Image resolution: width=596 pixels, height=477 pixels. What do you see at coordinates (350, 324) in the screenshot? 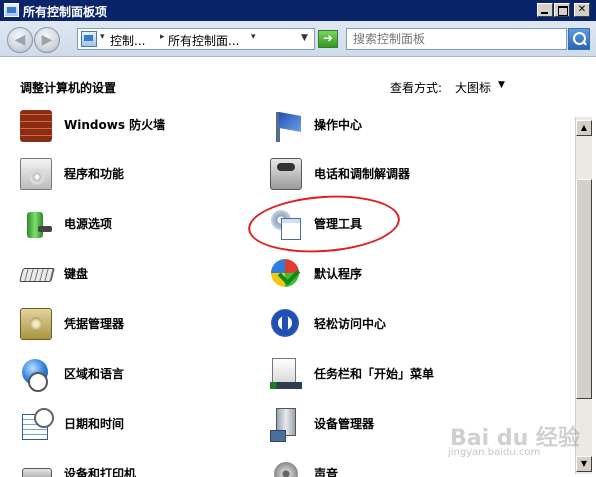
I see `item-label: 轻松访问中心` at bounding box center [350, 324].